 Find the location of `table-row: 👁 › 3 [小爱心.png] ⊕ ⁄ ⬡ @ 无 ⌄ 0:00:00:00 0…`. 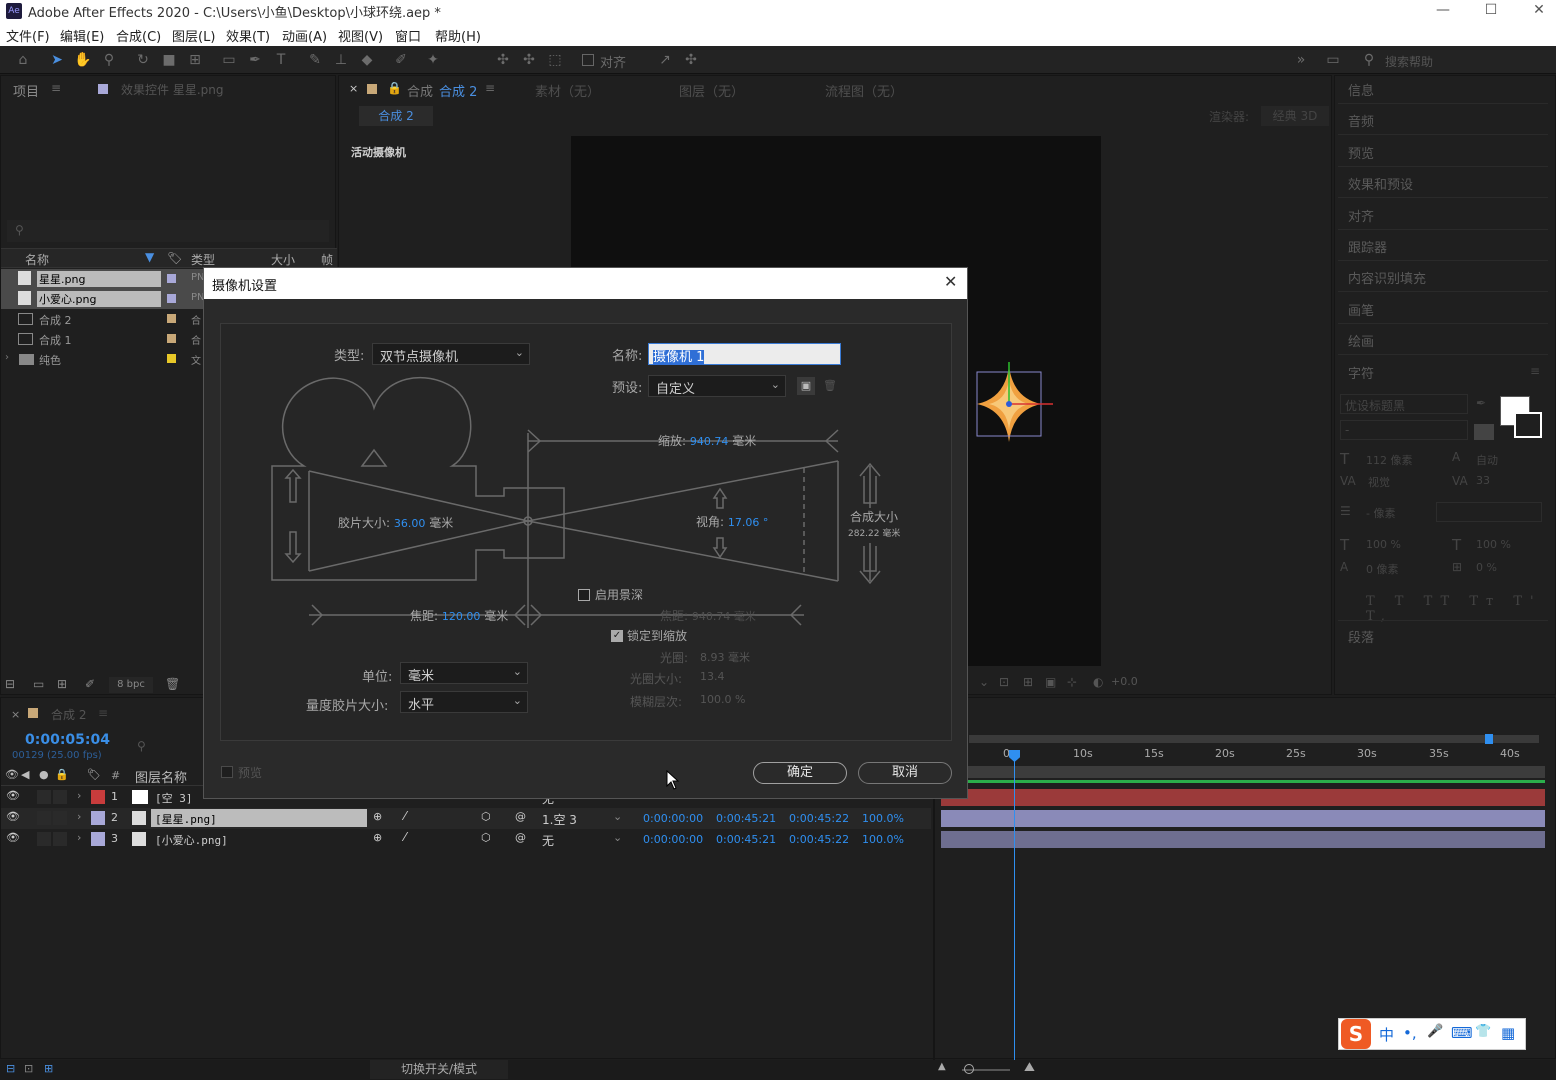

table-row: 👁 › 3 [小爱心.png] ⊕ ⁄ ⬡ @ 无 ⌄ 0:00:00:00 0… is located at coordinates (466, 839).